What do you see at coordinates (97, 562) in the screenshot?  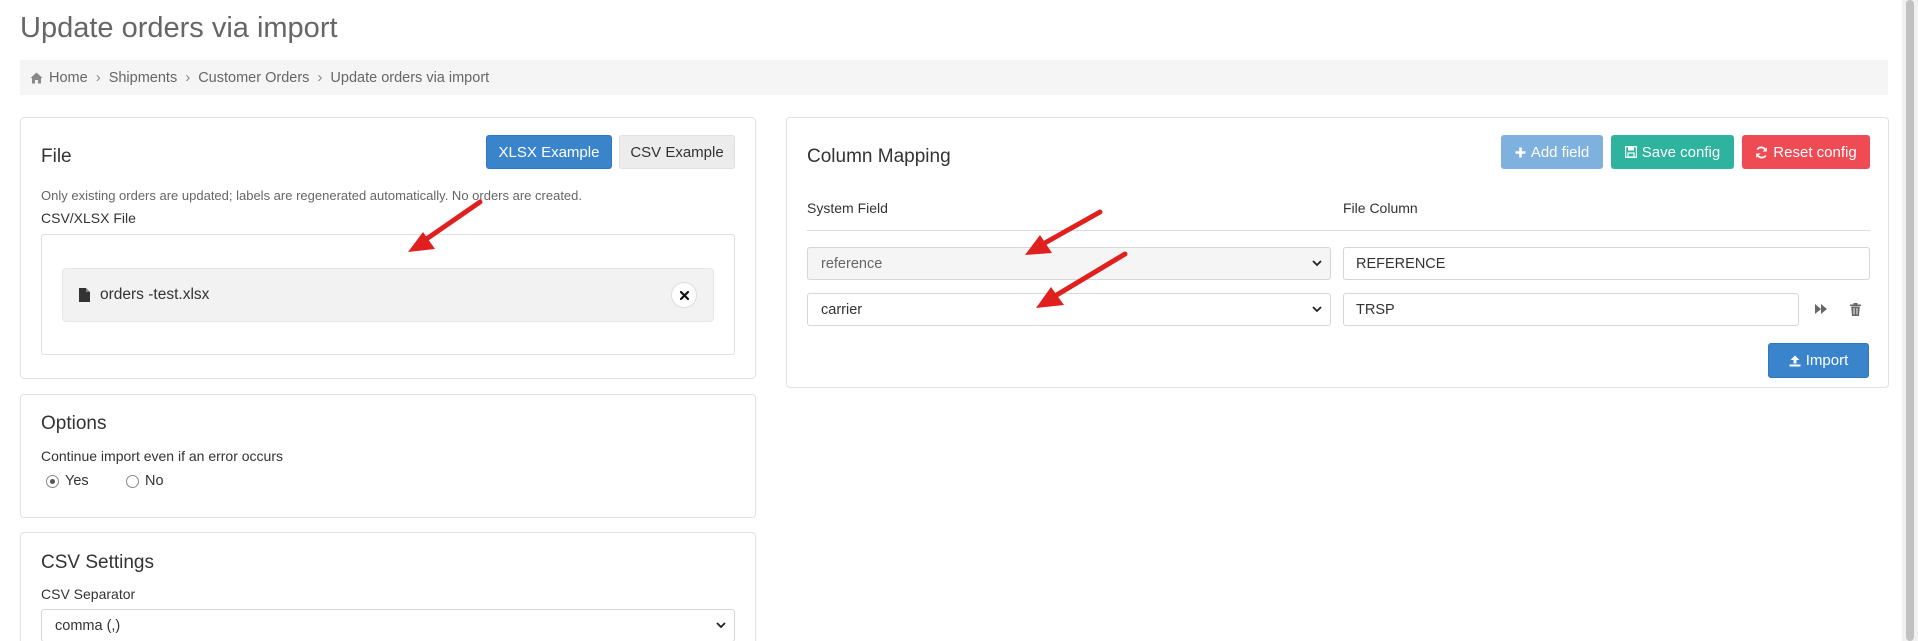 I see `csv-settings-title: CSV Settings` at bounding box center [97, 562].